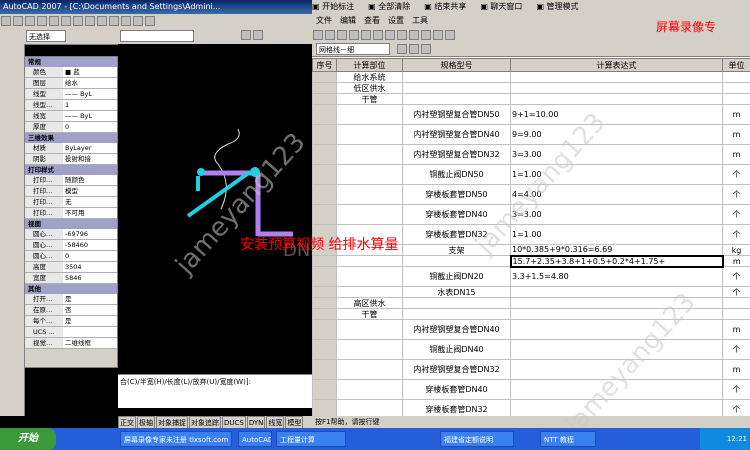 This screenshot has width=750, height=450. I want to click on menu-item: 工具, so click(420, 20).